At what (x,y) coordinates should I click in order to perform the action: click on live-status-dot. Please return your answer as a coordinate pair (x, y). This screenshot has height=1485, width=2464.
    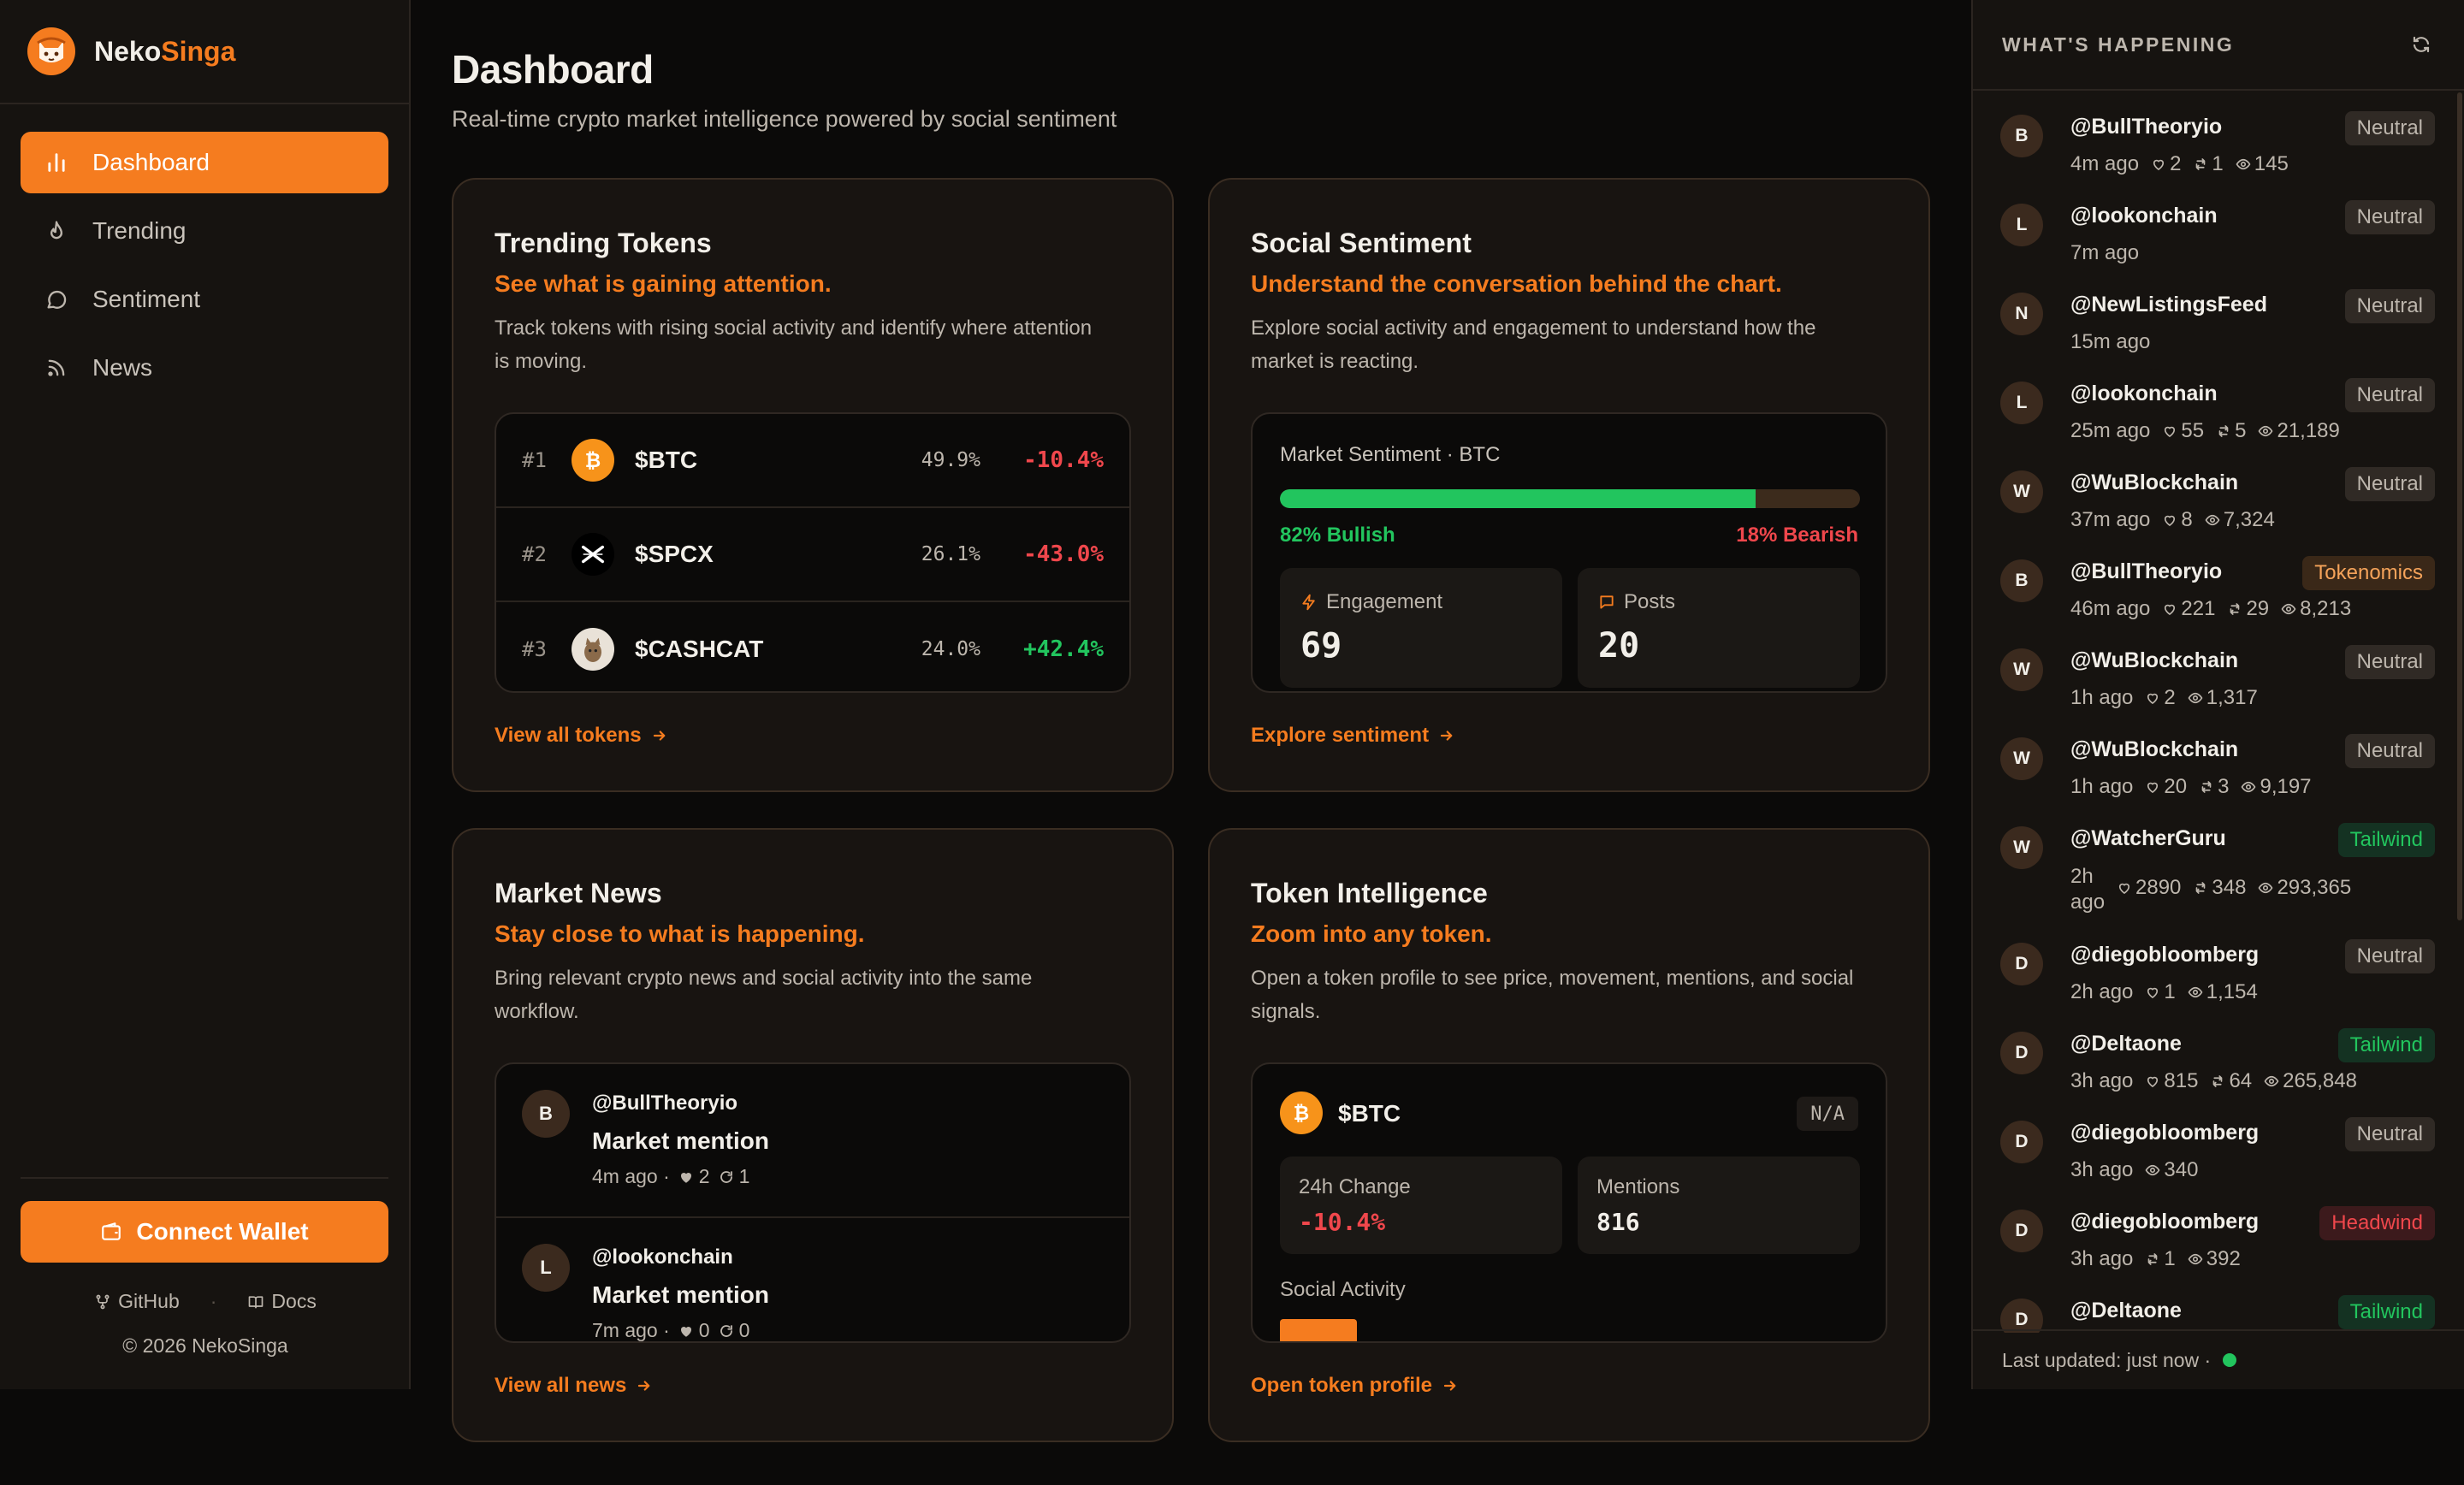
    Looking at the image, I should click on (2230, 1360).